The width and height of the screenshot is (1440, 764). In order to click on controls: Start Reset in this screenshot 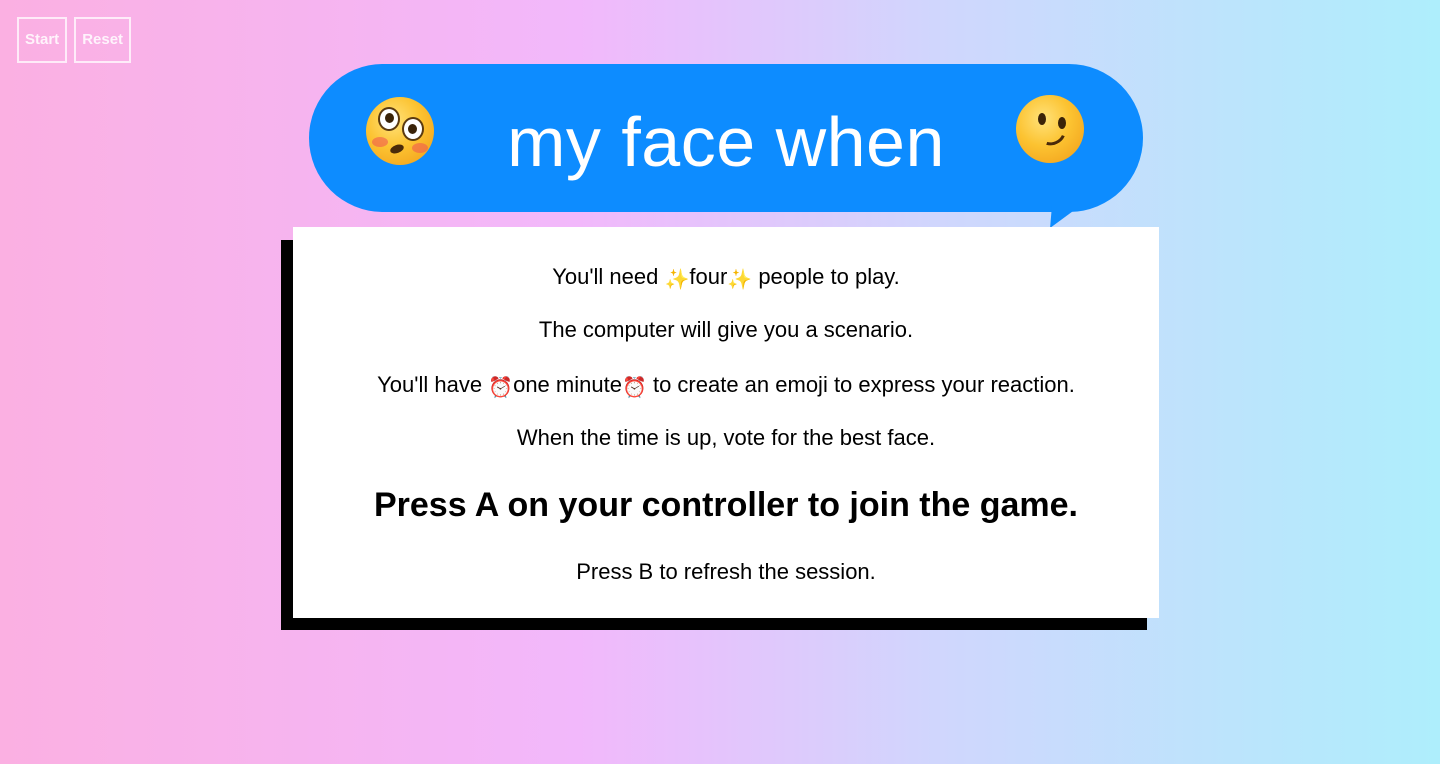, I will do `click(74, 40)`.